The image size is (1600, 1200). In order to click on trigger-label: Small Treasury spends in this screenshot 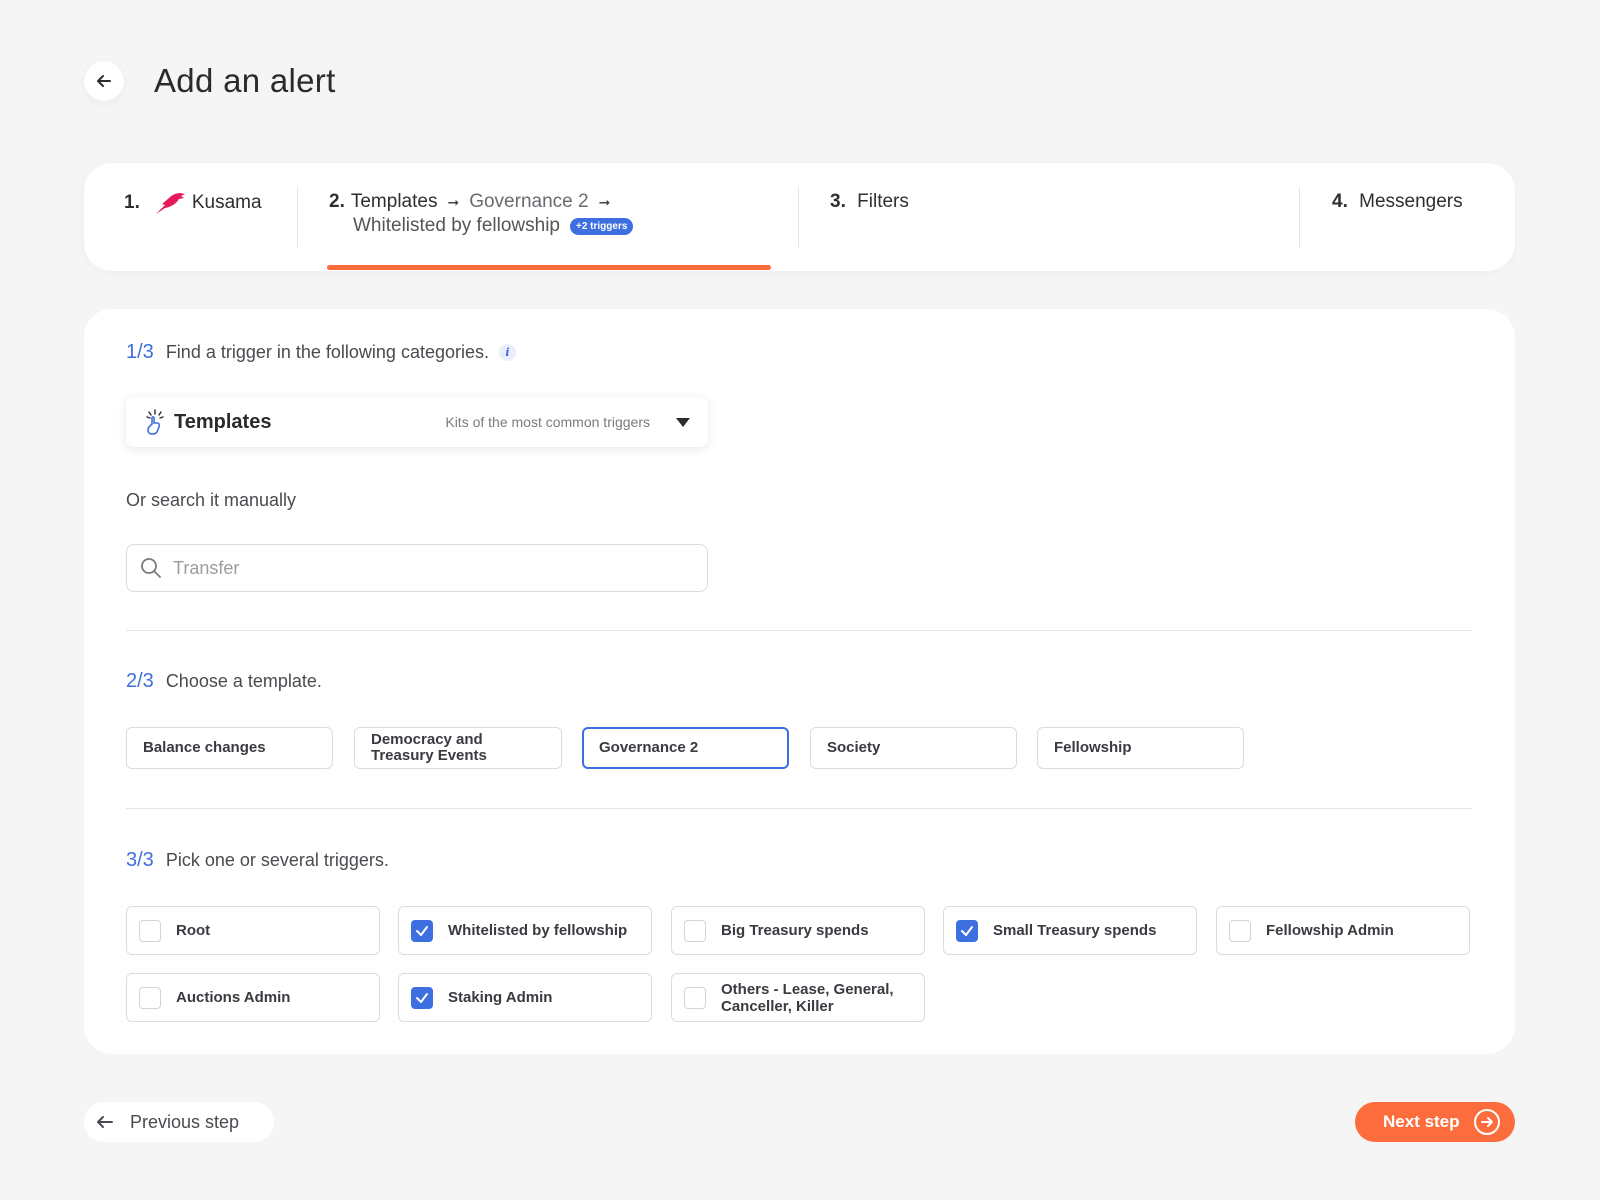, I will do `click(1075, 930)`.